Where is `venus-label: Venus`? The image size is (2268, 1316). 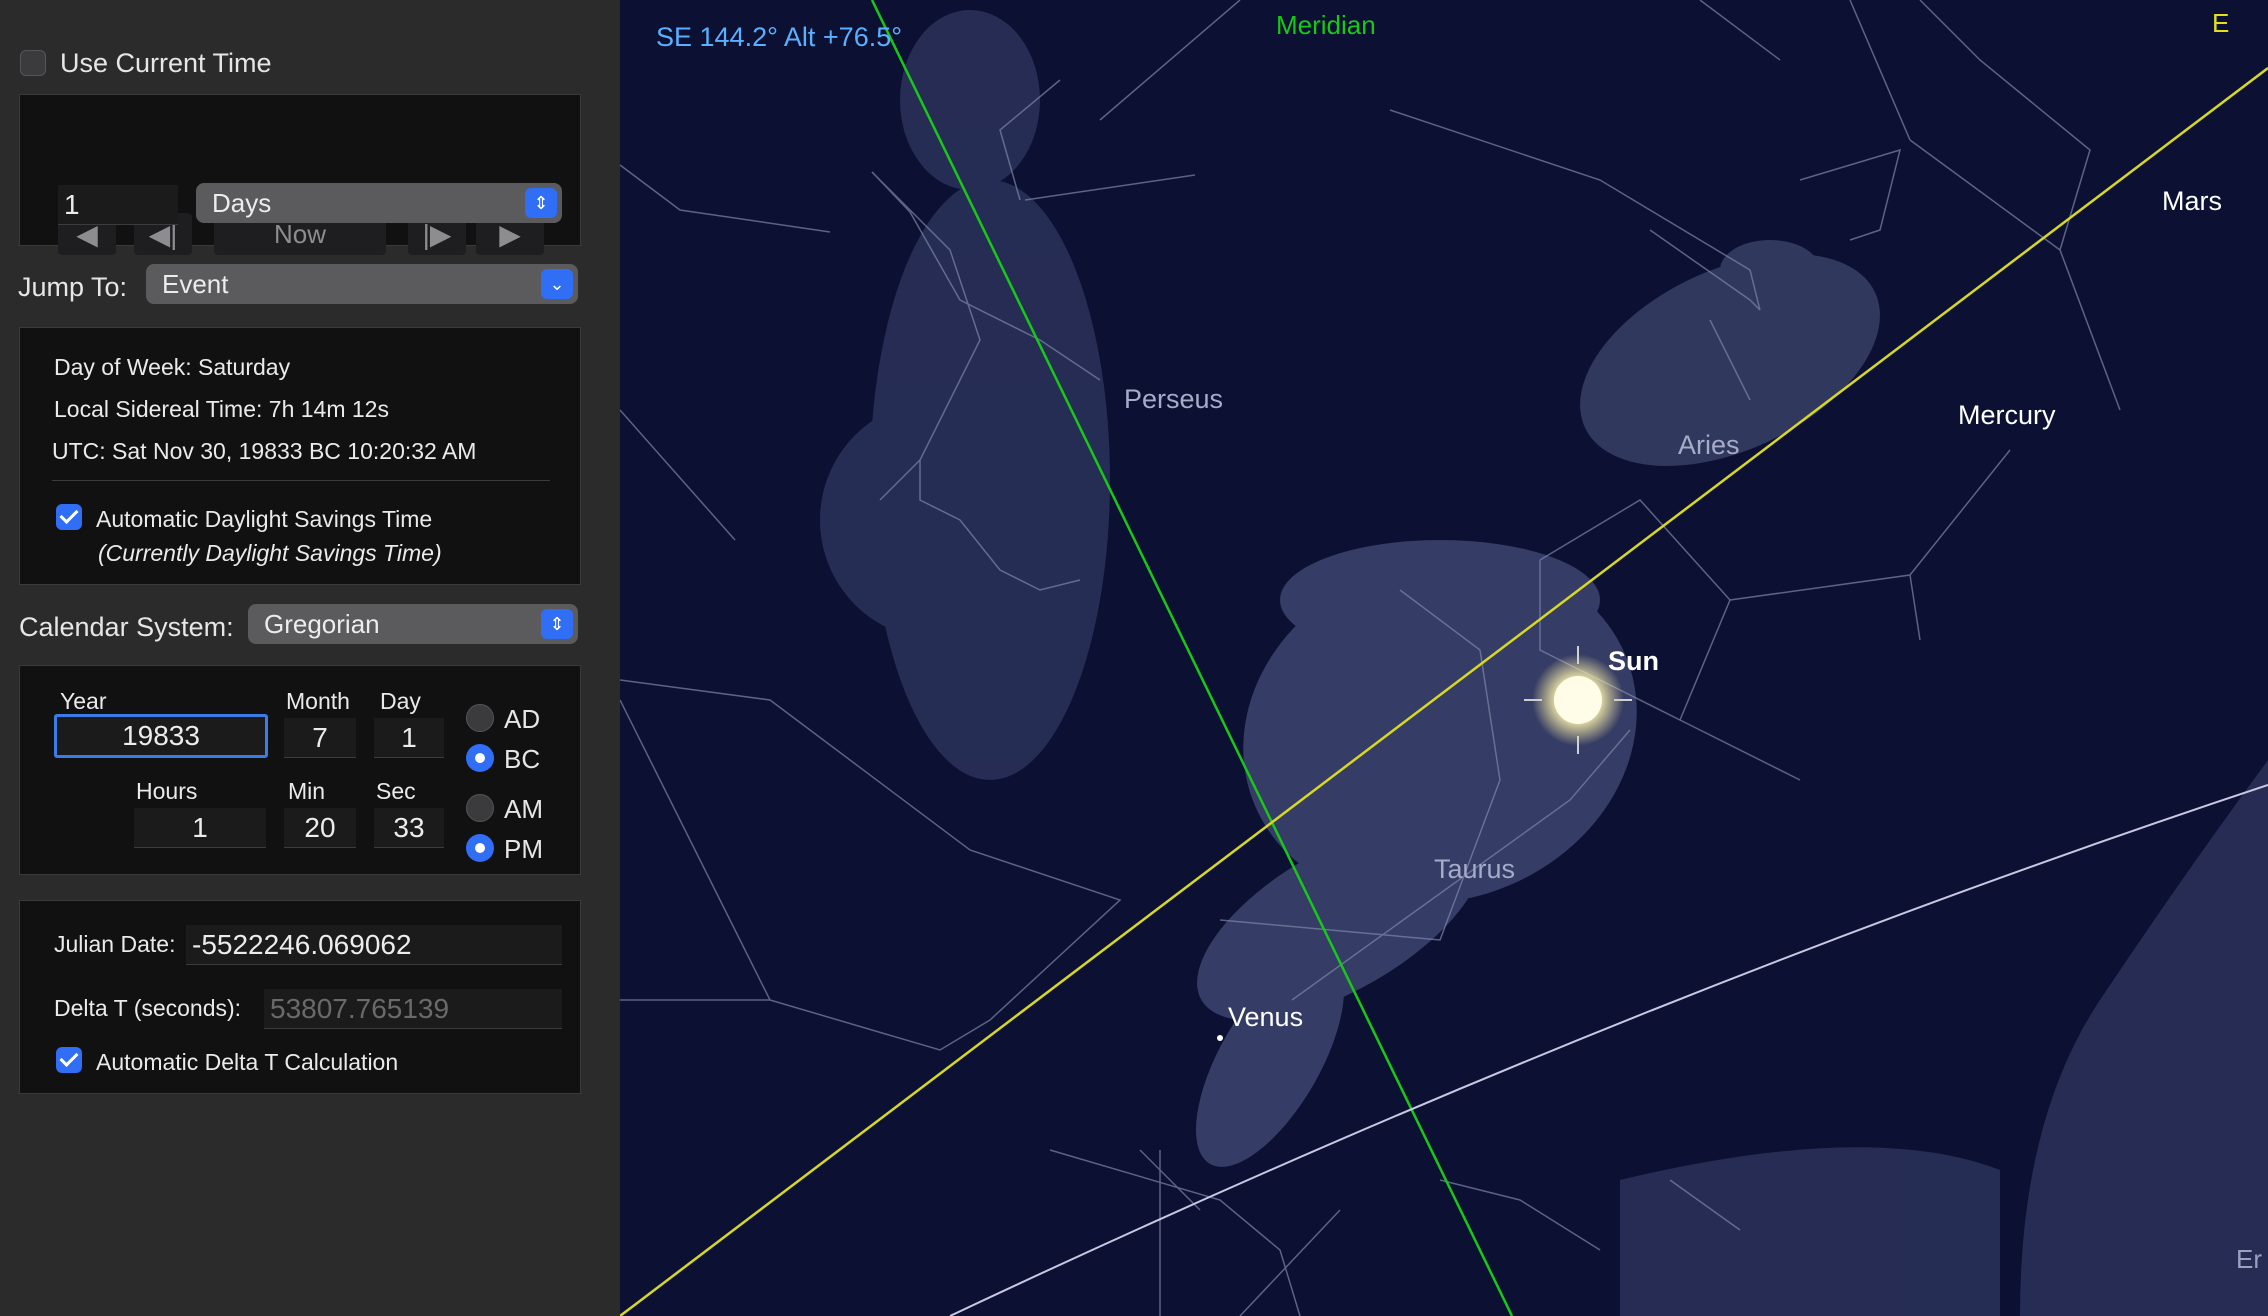 venus-label: Venus is located at coordinates (1265, 1017).